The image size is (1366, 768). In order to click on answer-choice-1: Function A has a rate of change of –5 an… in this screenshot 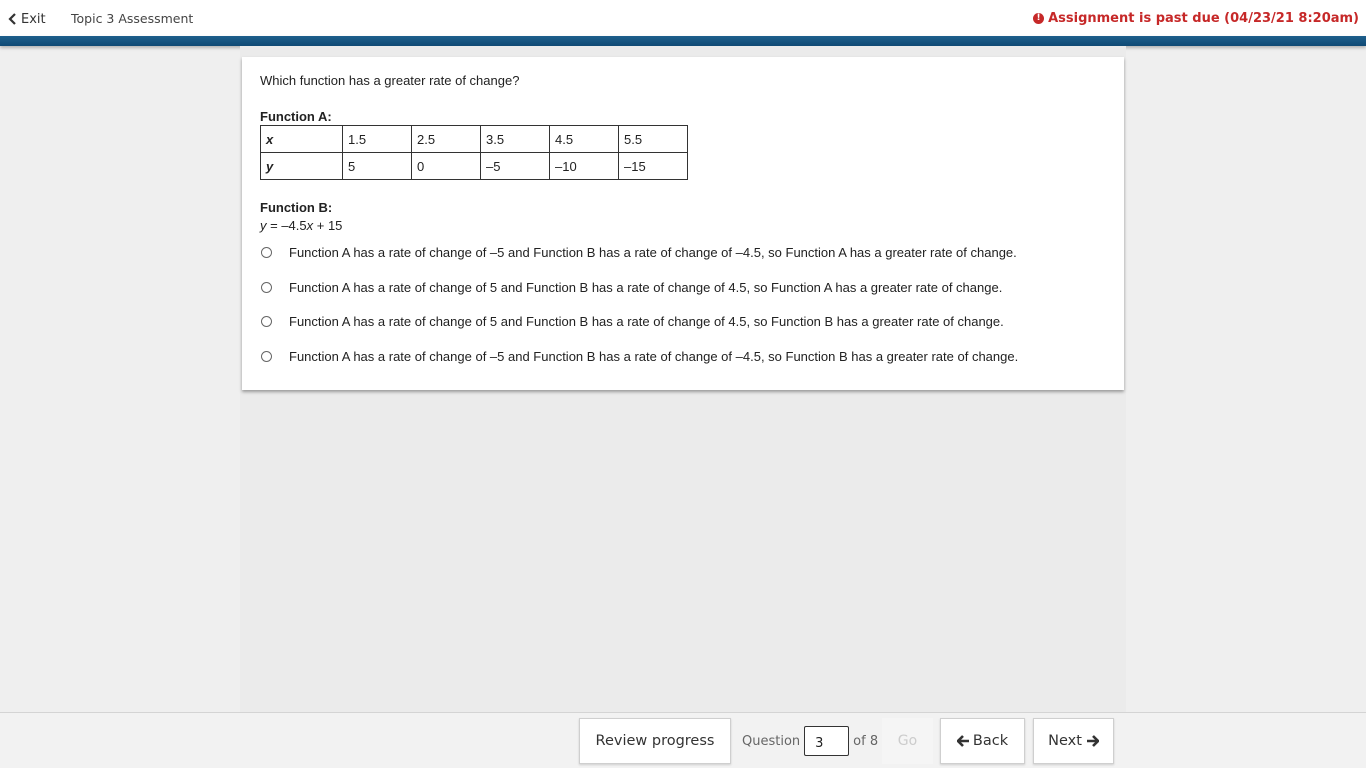, I will do `click(638, 252)`.